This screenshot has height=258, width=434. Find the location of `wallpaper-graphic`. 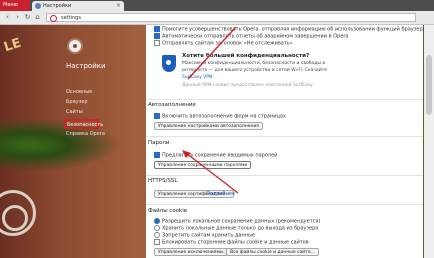

wallpaper-graphic is located at coordinates (15, 218).